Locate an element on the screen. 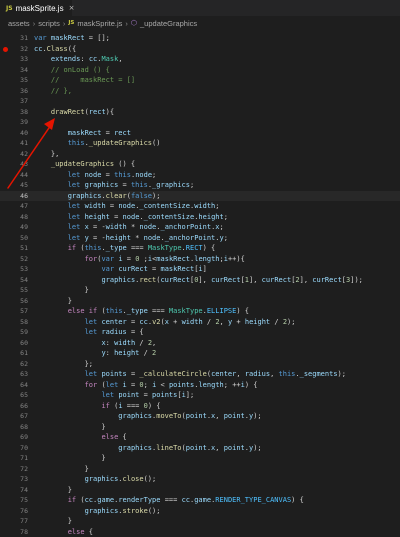  code-line: 69 else { is located at coordinates (200, 437).